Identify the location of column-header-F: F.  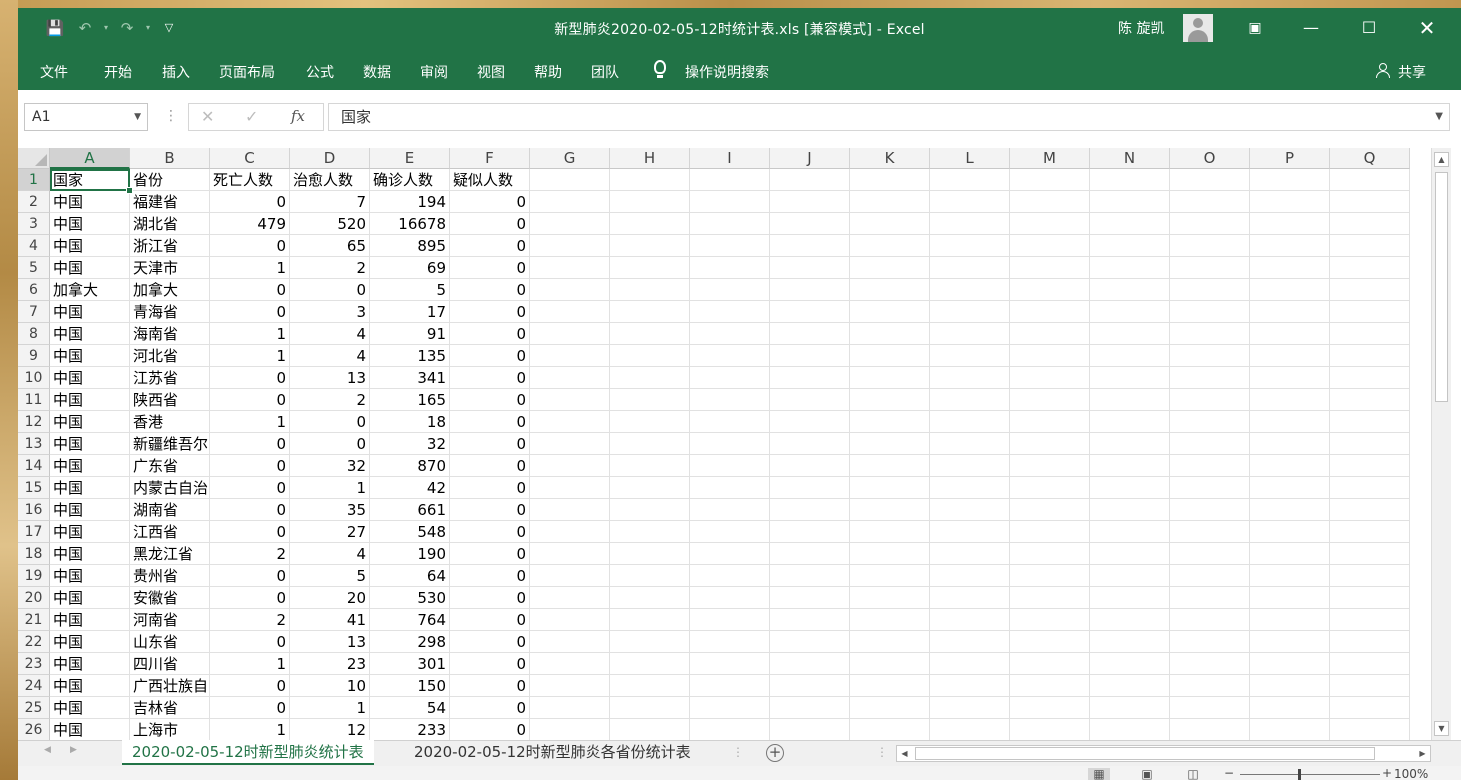
(490, 158).